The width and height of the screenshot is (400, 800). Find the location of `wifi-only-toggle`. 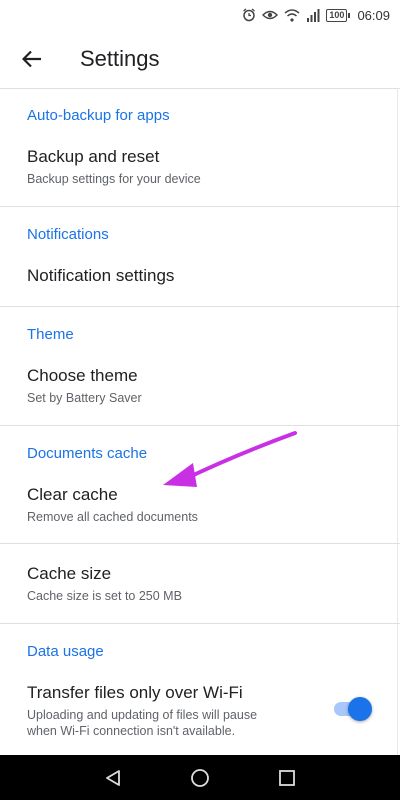

wifi-only-toggle is located at coordinates (353, 709).